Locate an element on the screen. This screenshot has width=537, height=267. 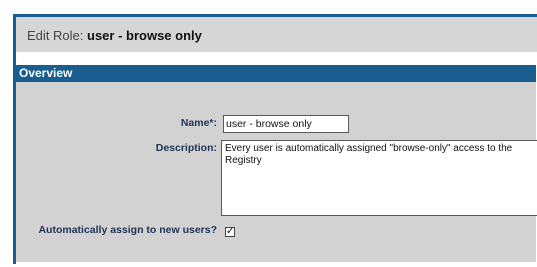
page-title-bar: Edit Role: user - browse only is located at coordinates (276, 34).